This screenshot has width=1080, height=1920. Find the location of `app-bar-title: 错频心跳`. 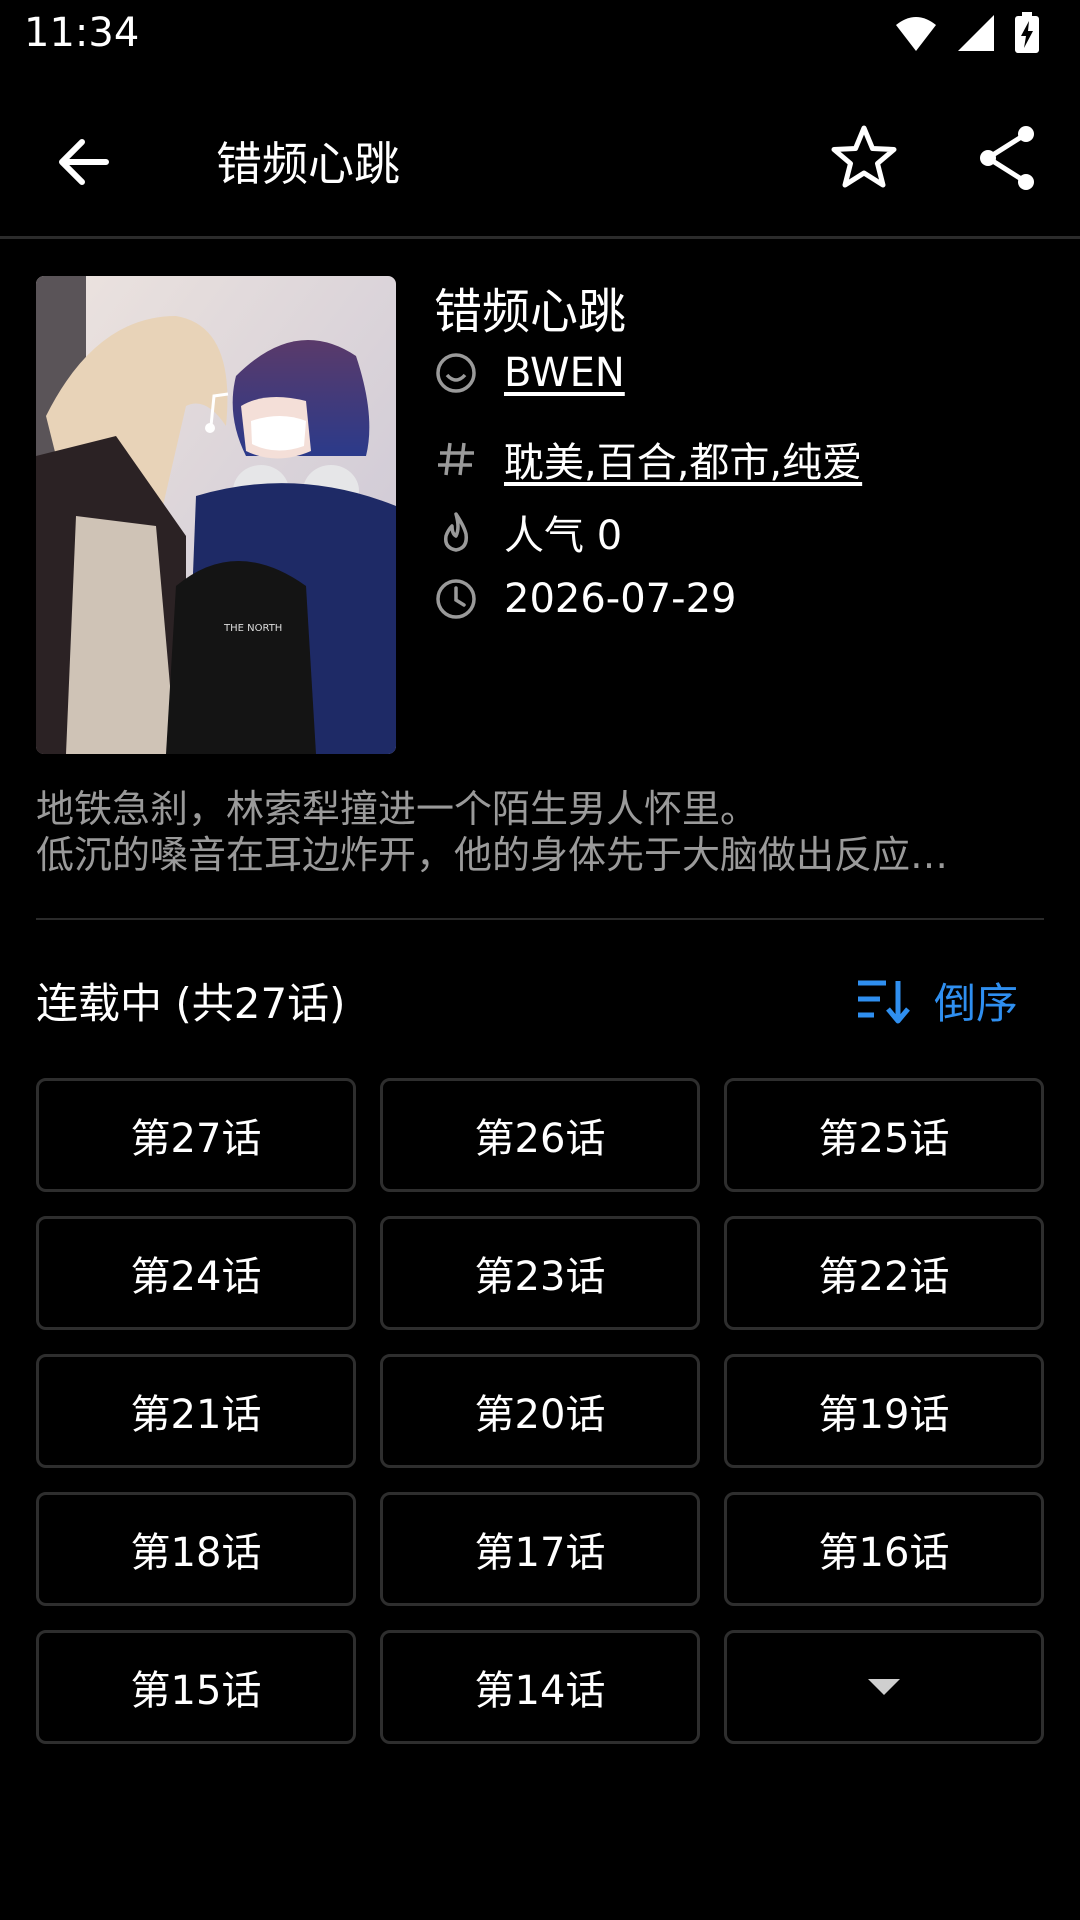

app-bar-title: 错频心跳 is located at coordinates (308, 164).